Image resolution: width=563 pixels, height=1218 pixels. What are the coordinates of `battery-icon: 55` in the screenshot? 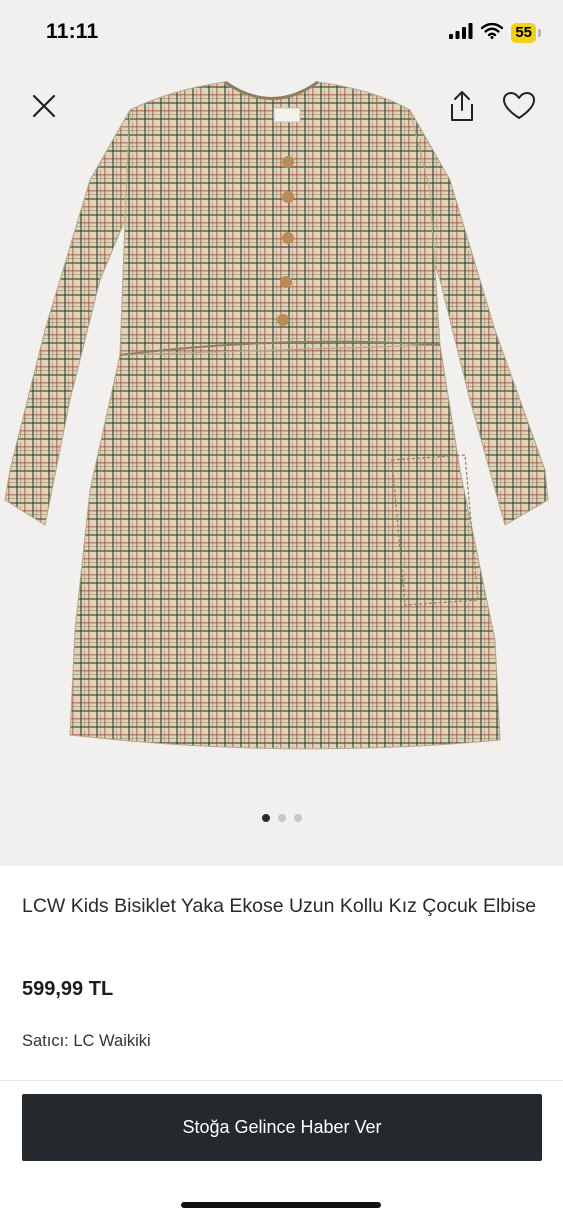 It's located at (526, 33).